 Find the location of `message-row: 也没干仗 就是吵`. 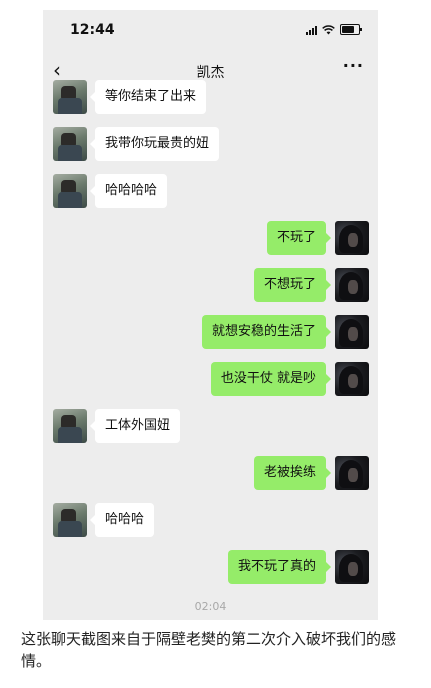

message-row: 也没干仗 就是吵 is located at coordinates (210, 379).